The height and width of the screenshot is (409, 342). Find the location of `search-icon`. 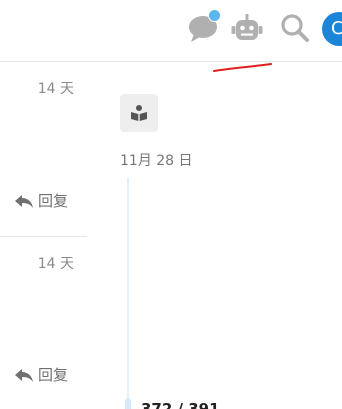

search-icon is located at coordinates (295, 28).